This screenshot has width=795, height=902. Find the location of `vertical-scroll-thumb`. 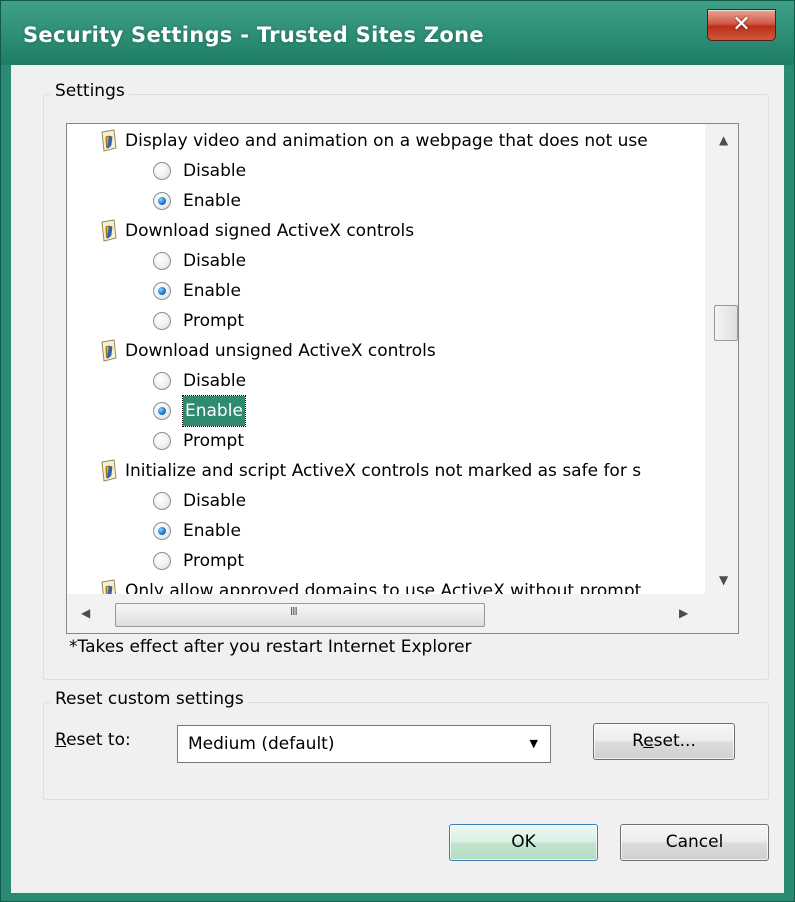

vertical-scroll-thumb is located at coordinates (726, 323).